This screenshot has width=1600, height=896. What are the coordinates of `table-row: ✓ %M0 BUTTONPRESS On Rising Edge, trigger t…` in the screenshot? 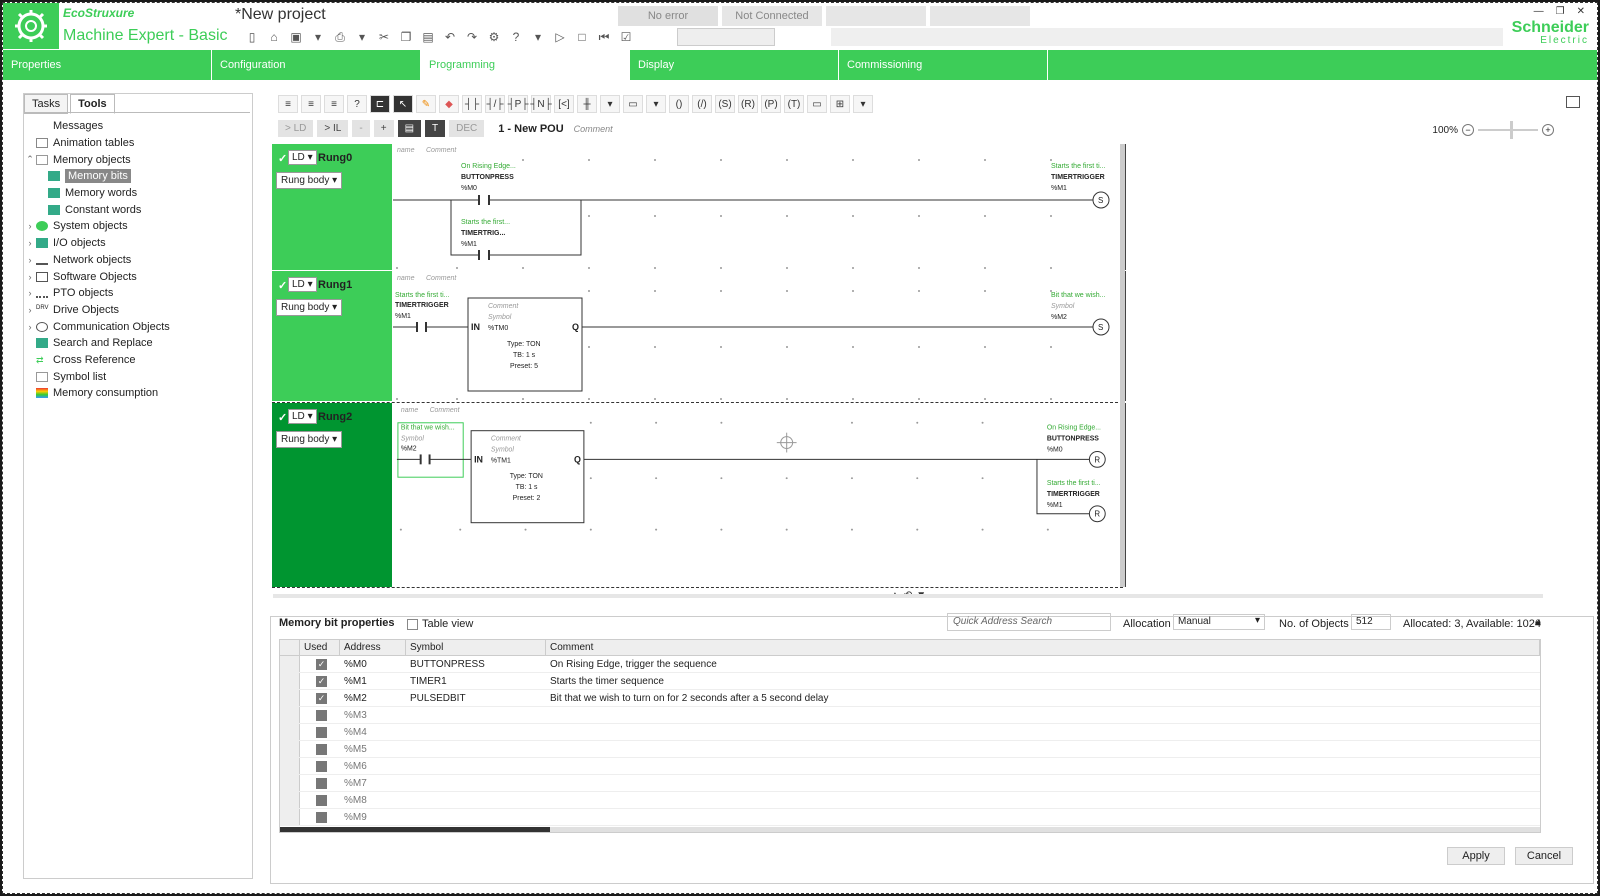 It's located at (910, 664).